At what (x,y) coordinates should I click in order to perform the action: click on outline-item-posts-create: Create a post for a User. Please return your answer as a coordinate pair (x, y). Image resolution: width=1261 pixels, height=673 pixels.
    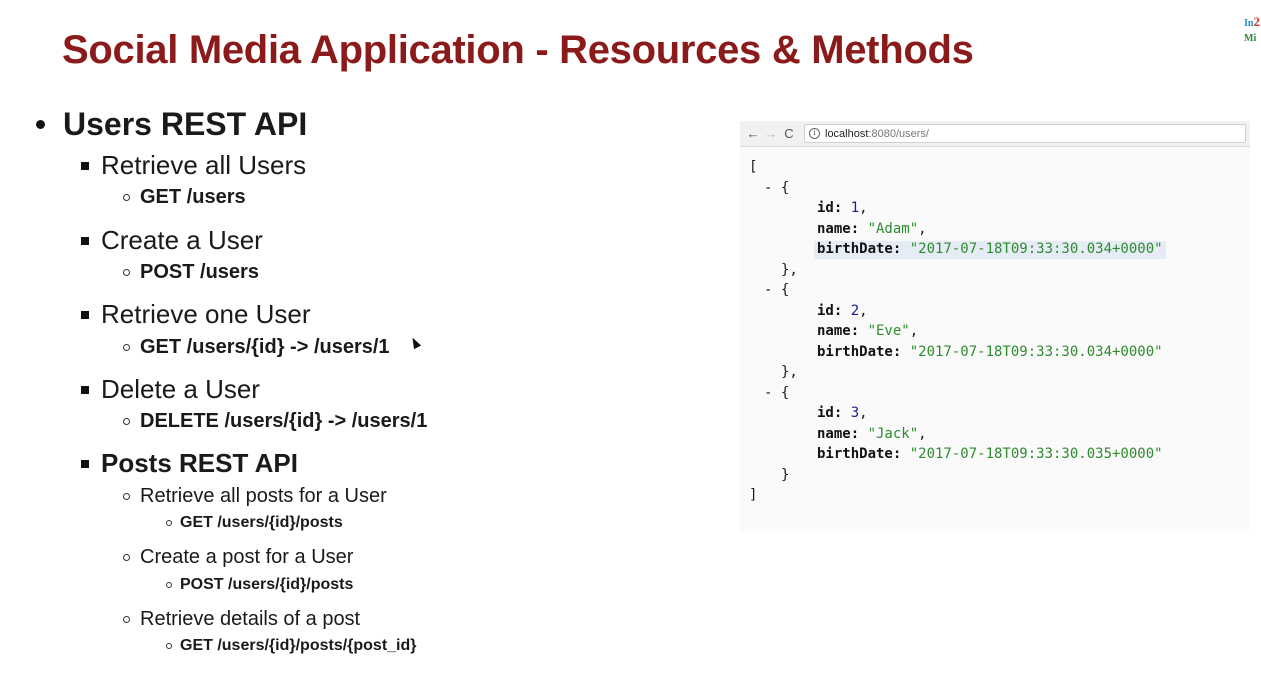
    Looking at the image, I should click on (238, 557).